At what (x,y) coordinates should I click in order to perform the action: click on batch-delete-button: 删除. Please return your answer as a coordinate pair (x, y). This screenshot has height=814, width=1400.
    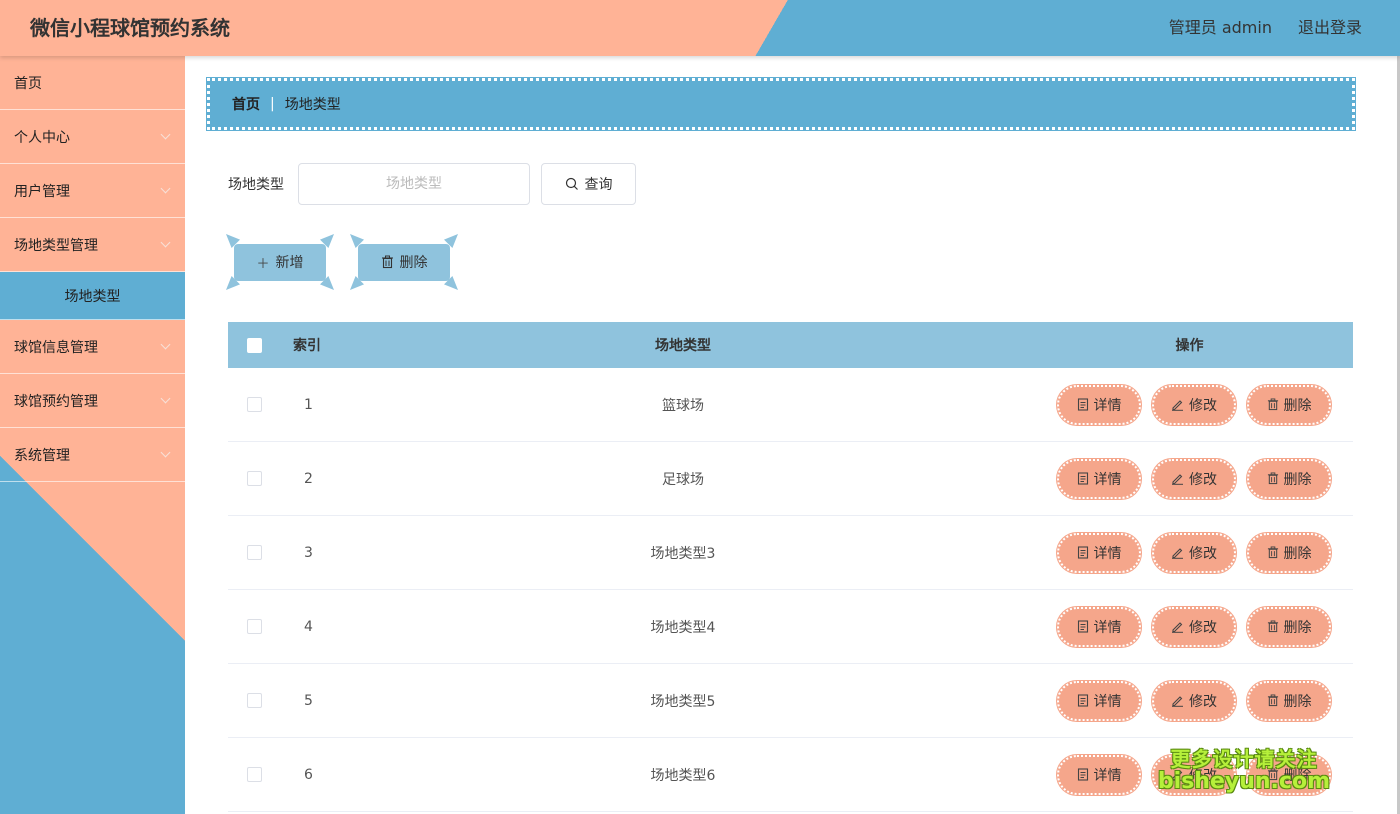
    Looking at the image, I should click on (404, 262).